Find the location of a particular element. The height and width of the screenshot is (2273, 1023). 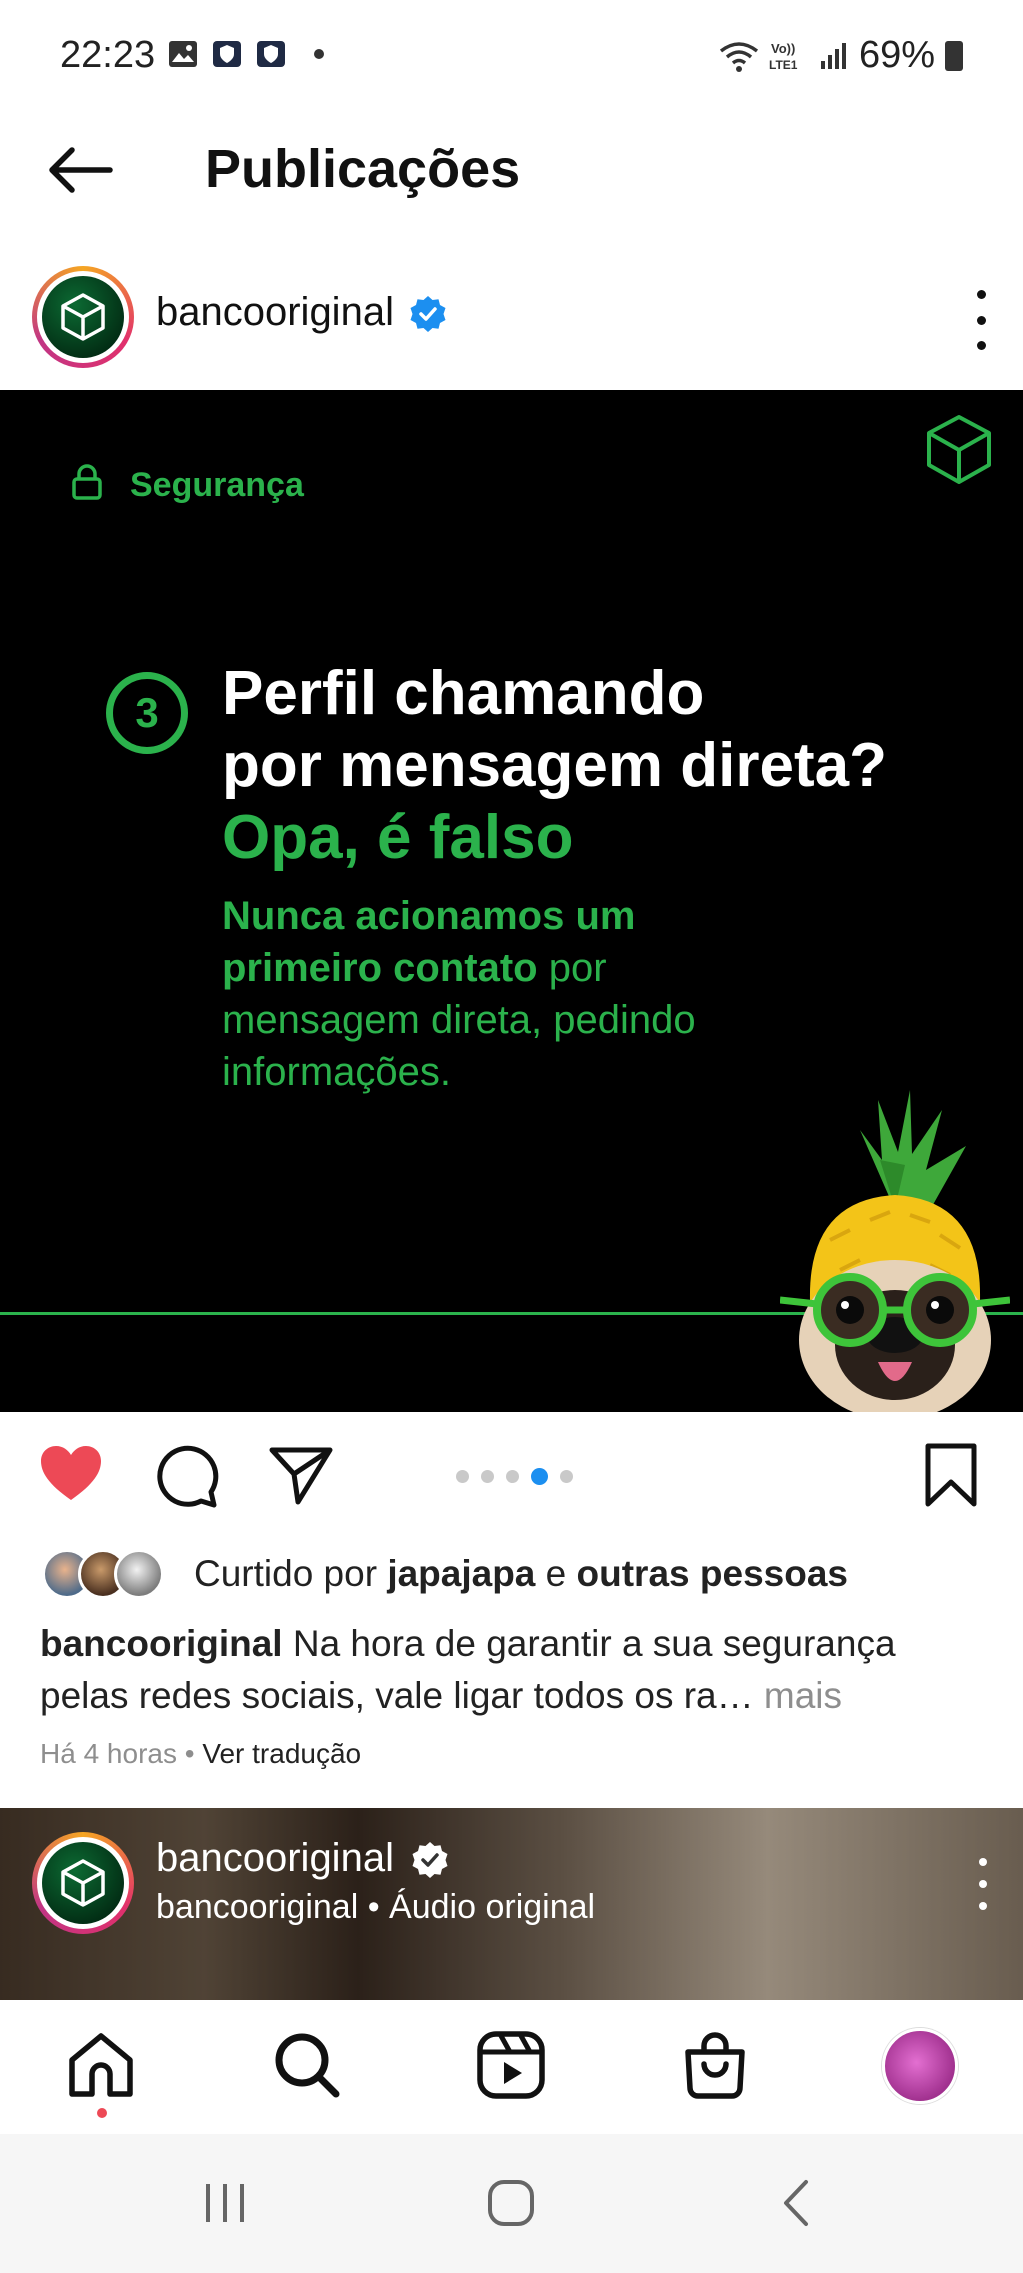

search-icon is located at coordinates (307, 2065).